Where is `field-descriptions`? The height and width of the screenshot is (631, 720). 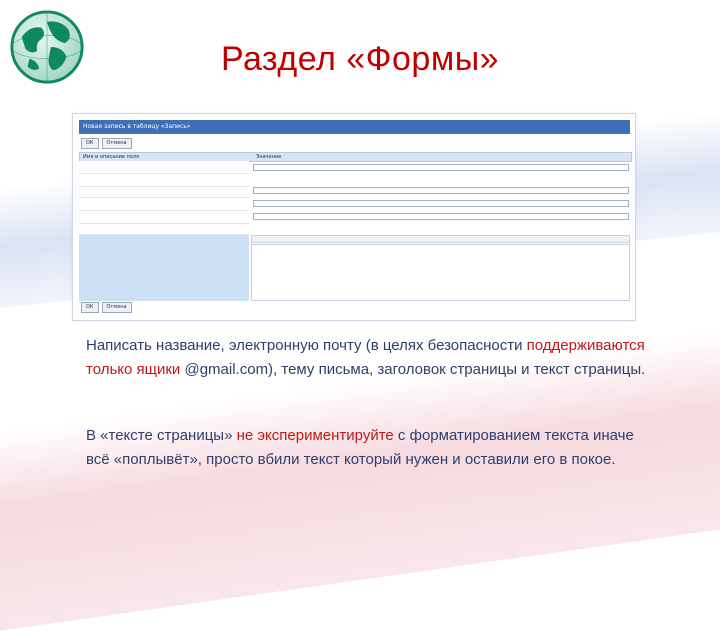 field-descriptions is located at coordinates (164, 231).